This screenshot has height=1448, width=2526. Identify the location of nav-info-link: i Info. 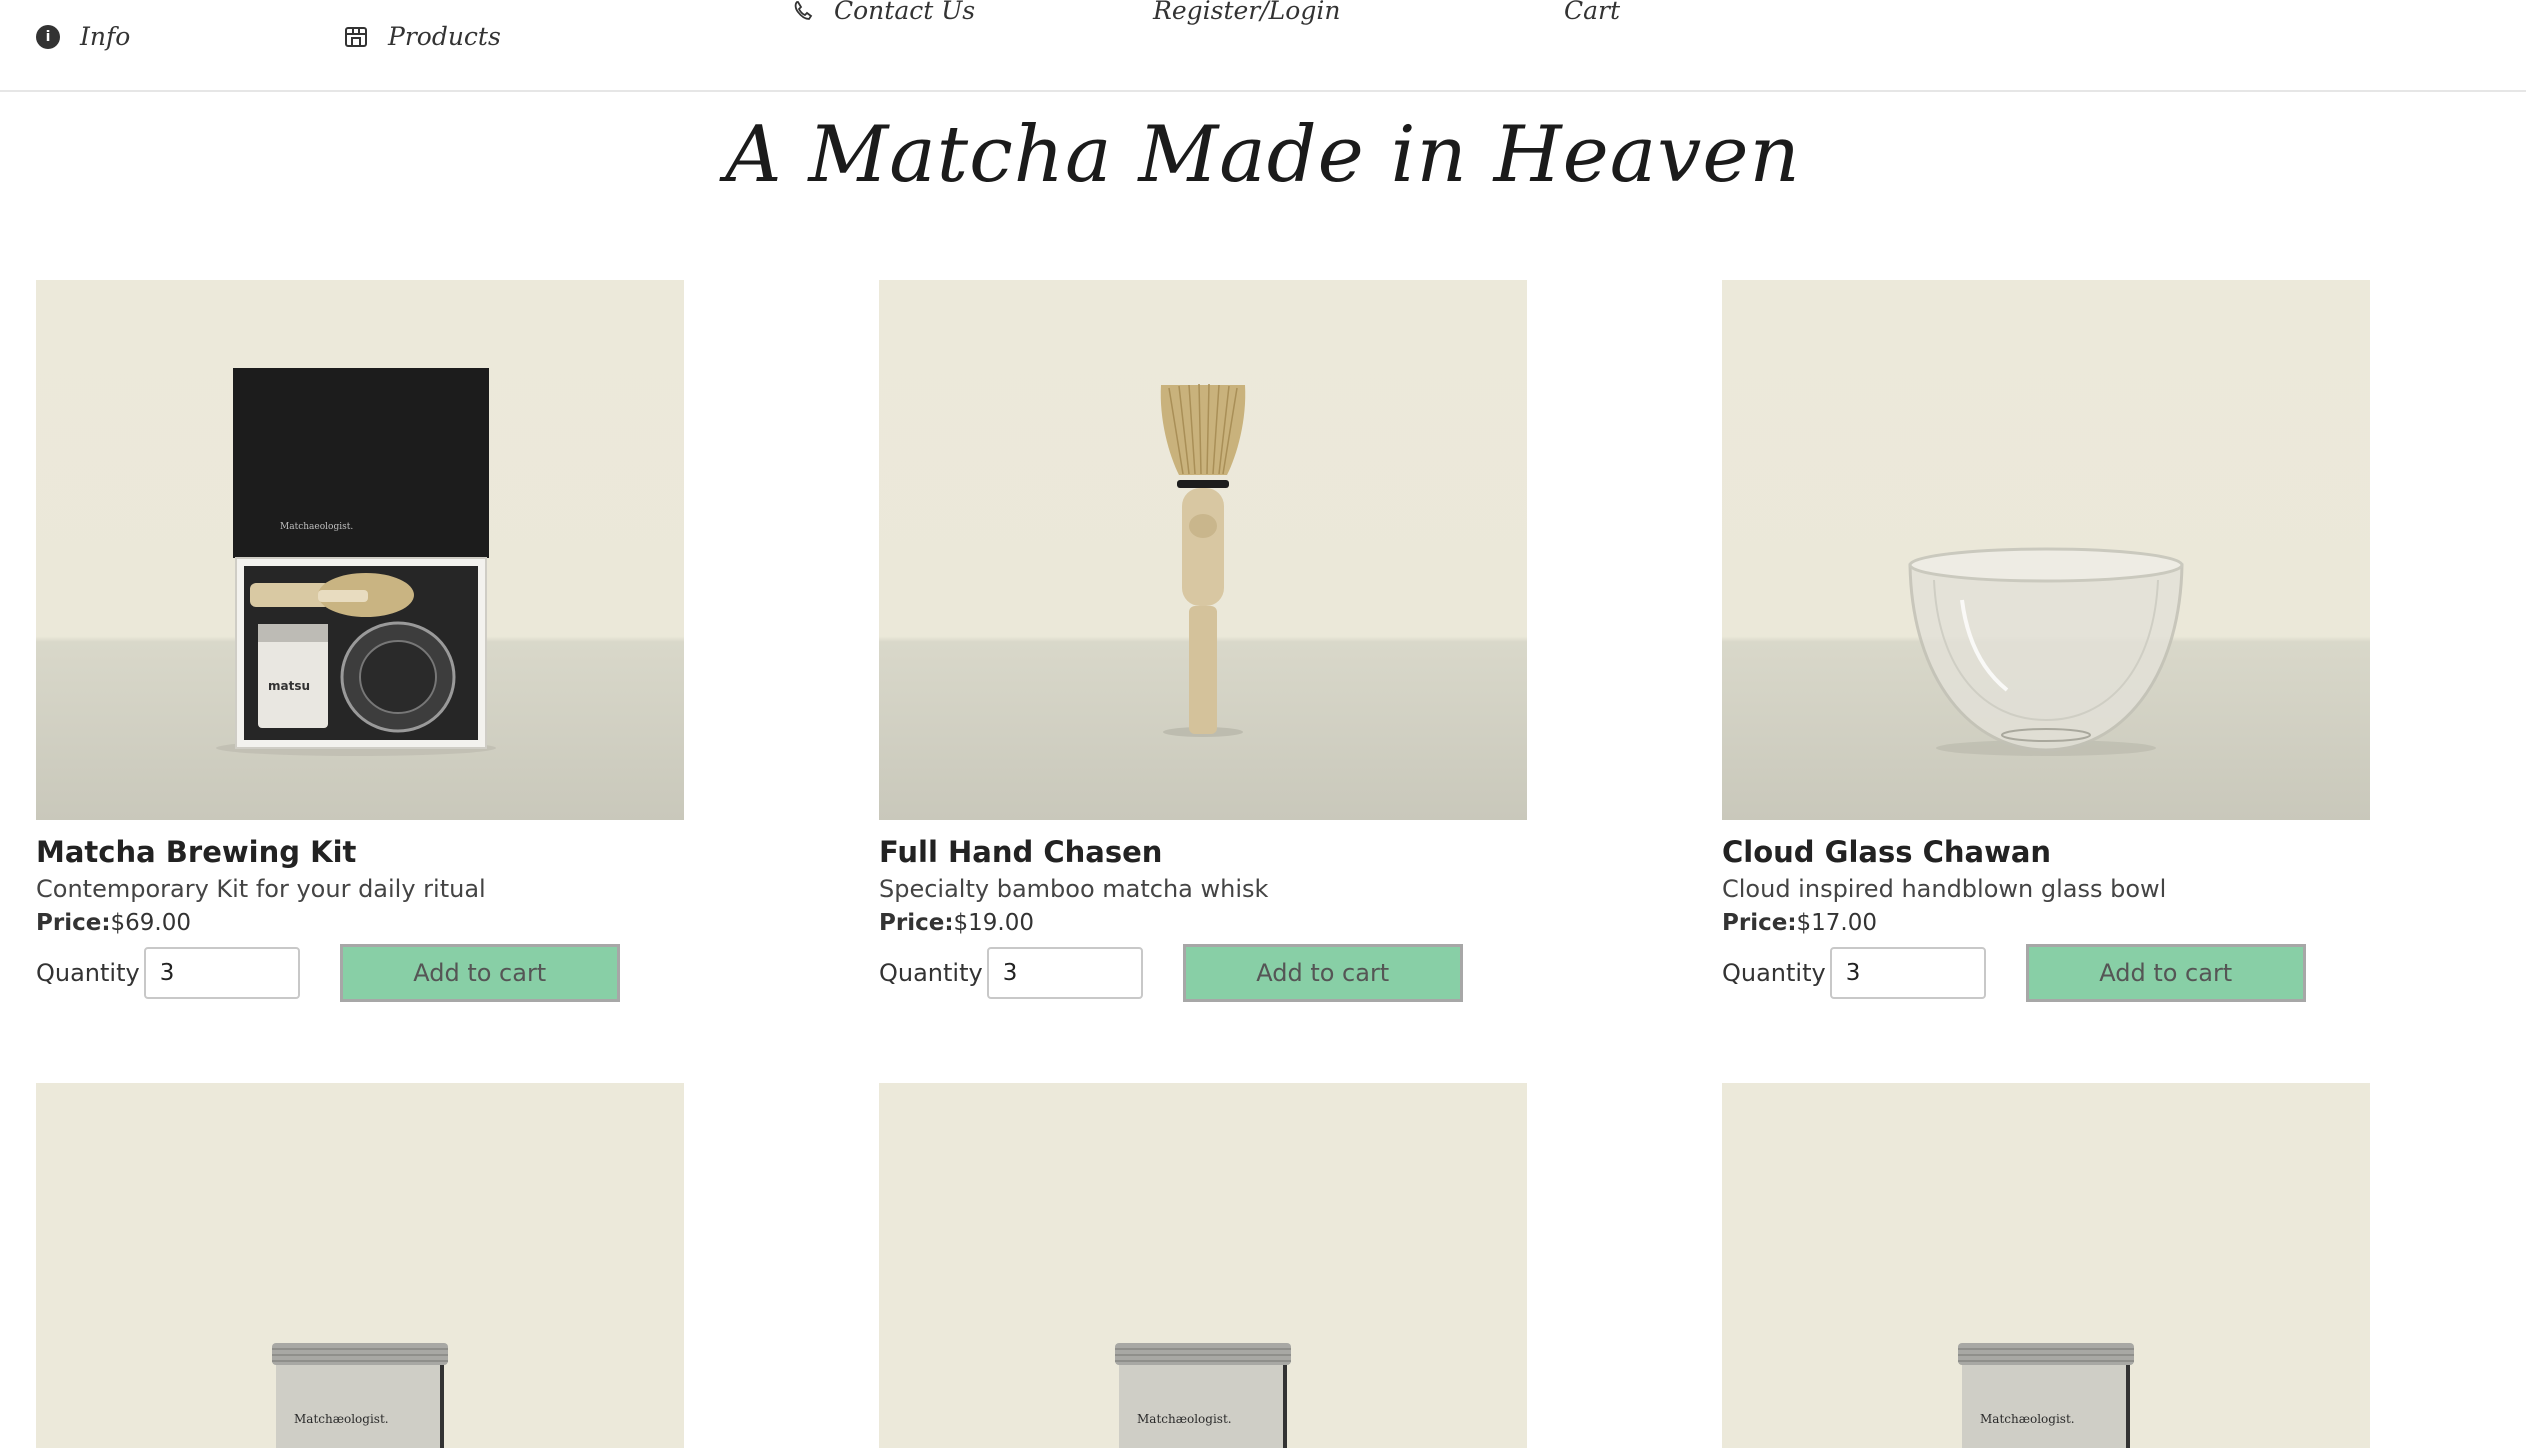
(83, 36).